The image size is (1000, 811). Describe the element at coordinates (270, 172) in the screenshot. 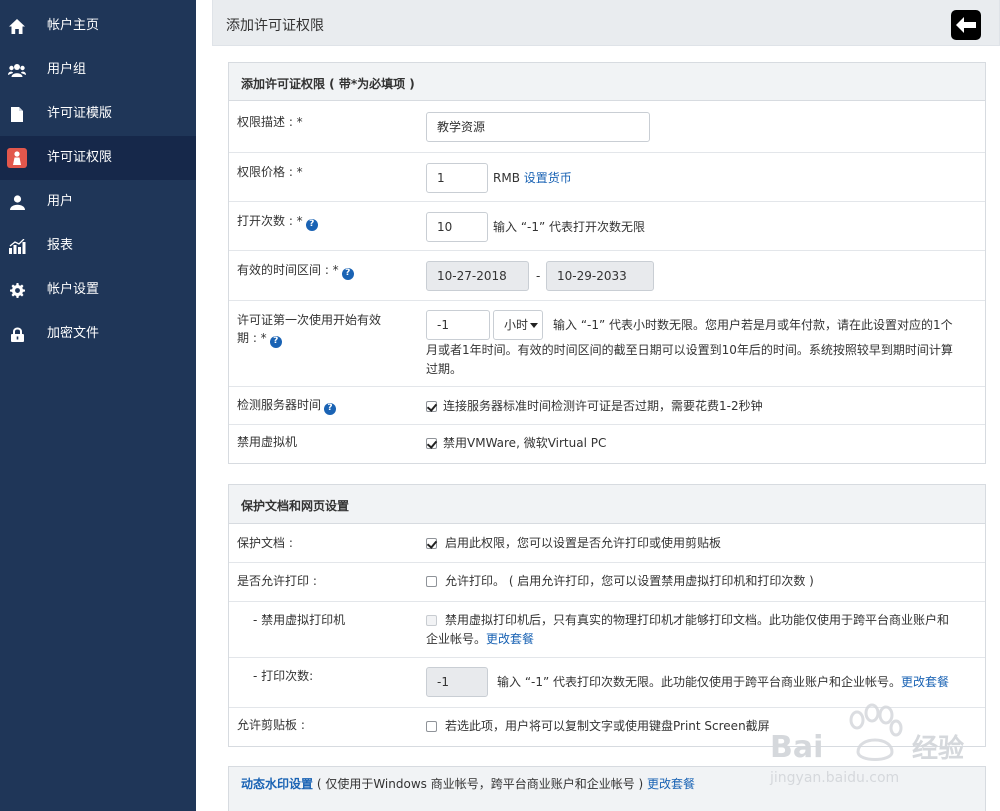

I see `price-label: 权限价格 : *` at that location.